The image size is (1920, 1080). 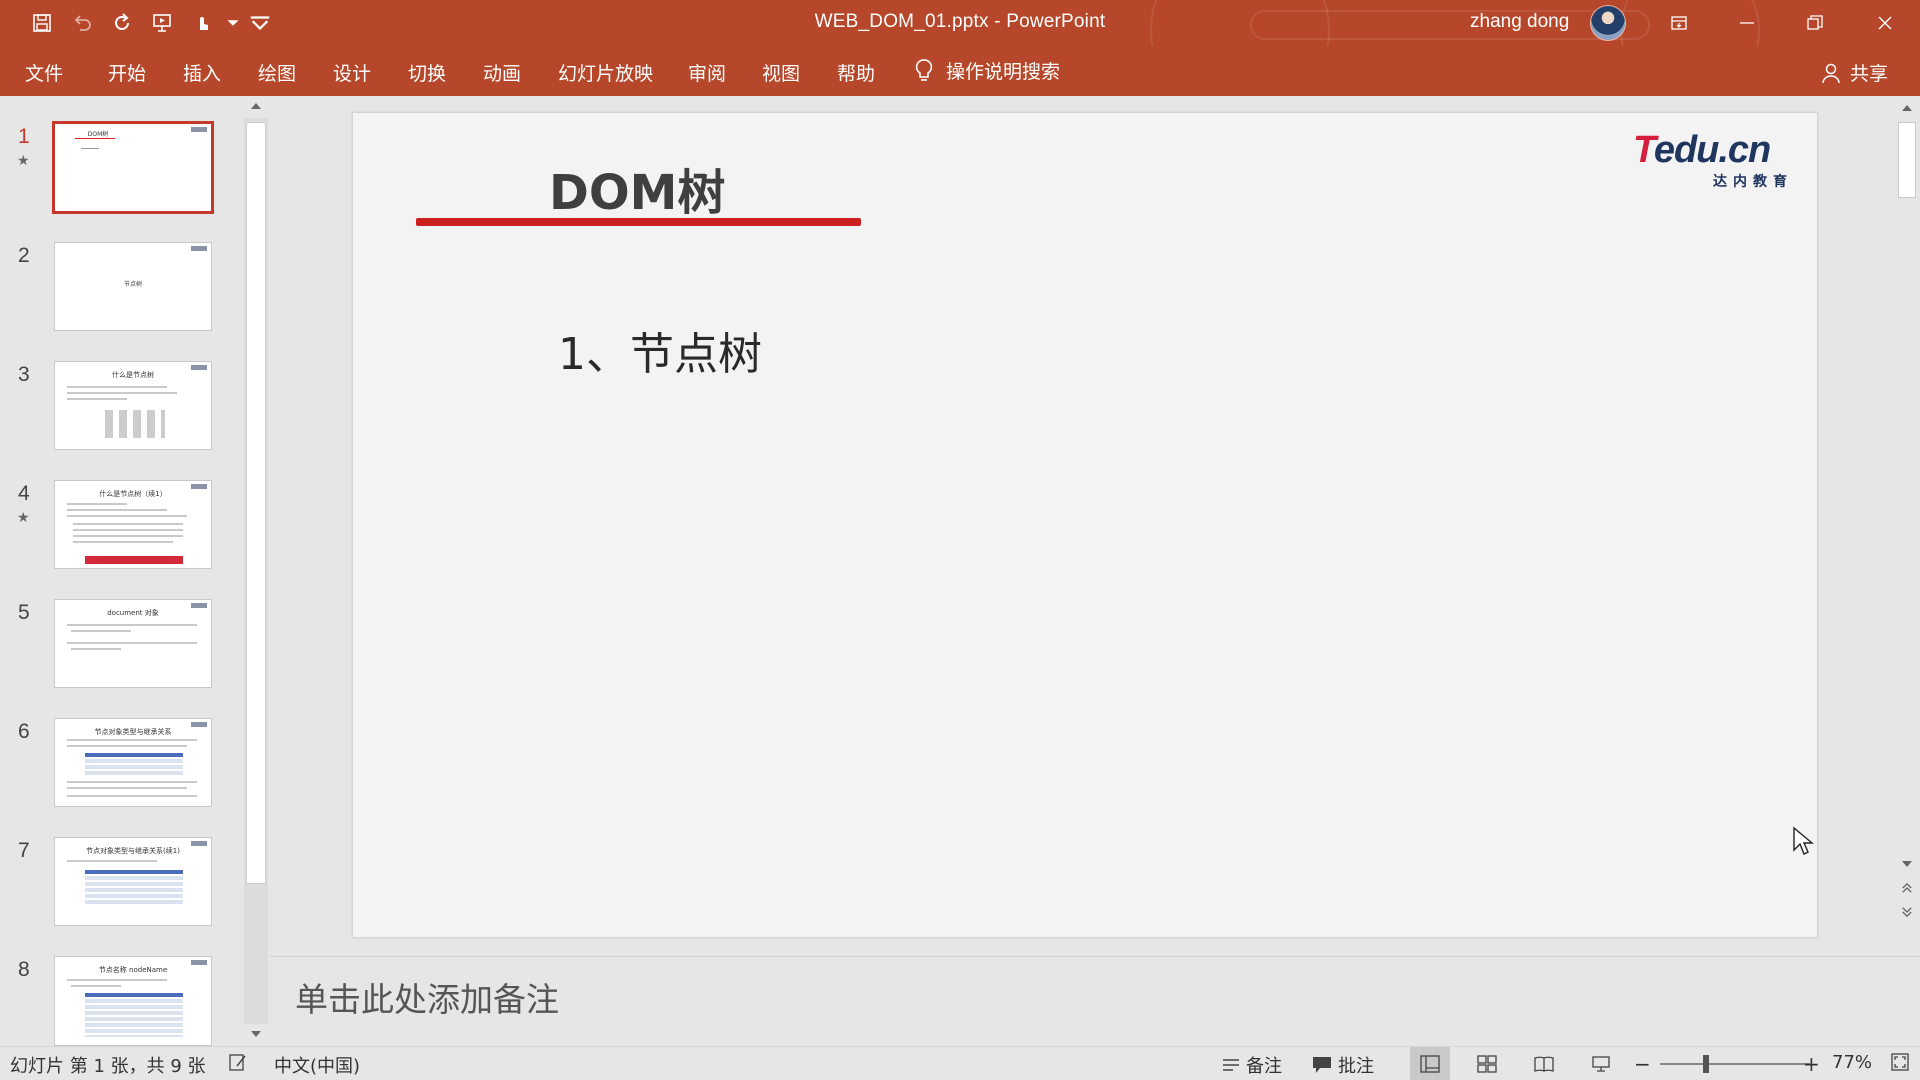 I want to click on status-bar: 幻灯片 第 1 张，共 9 张 中文(中国) 备注 批注 − + 77%, so click(x=960, y=1063).